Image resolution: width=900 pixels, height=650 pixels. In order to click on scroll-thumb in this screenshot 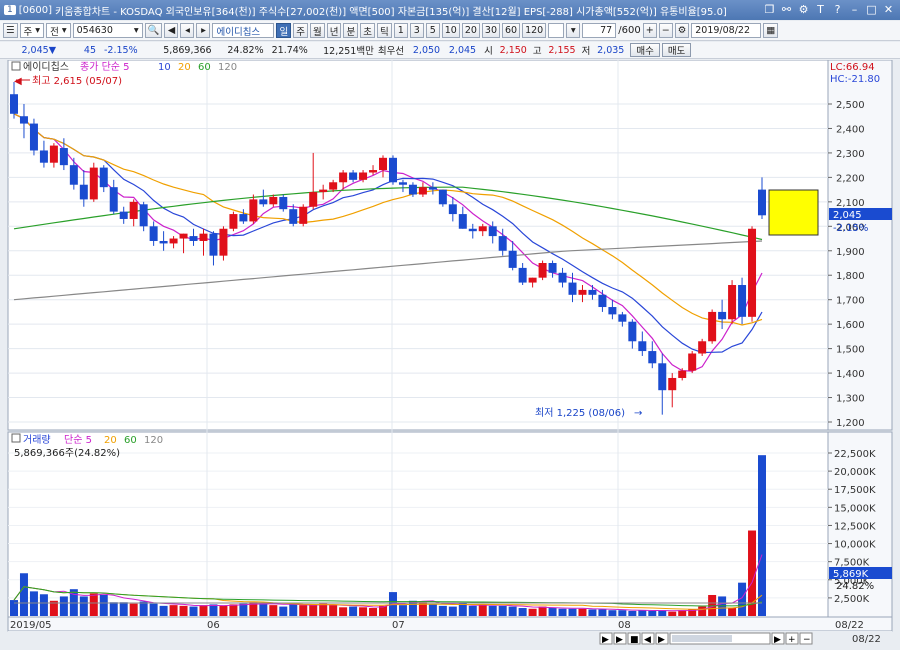, I will do `click(702, 638)`.